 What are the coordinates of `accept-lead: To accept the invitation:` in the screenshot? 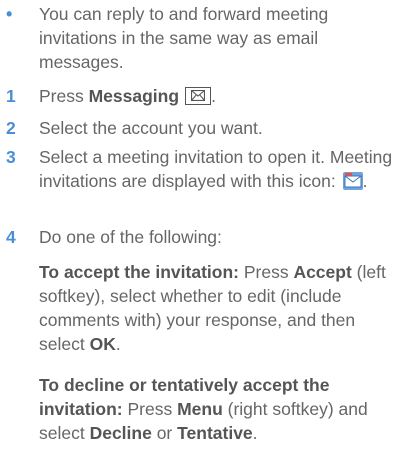 It's located at (139, 272).